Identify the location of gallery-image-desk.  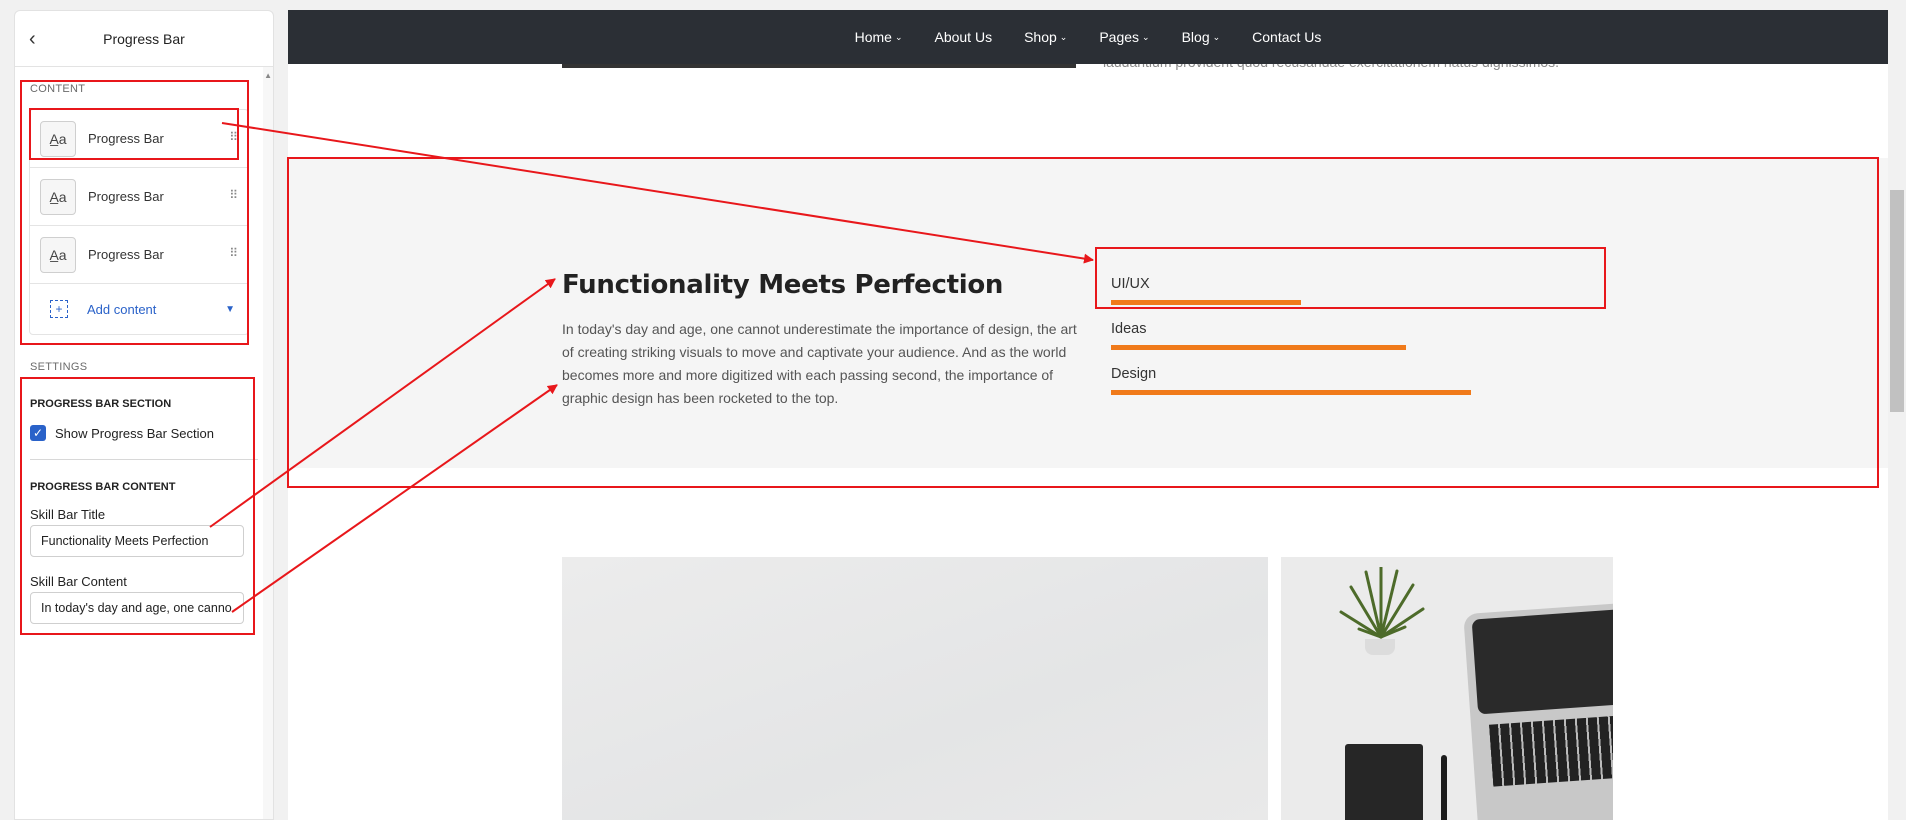
(1447, 688).